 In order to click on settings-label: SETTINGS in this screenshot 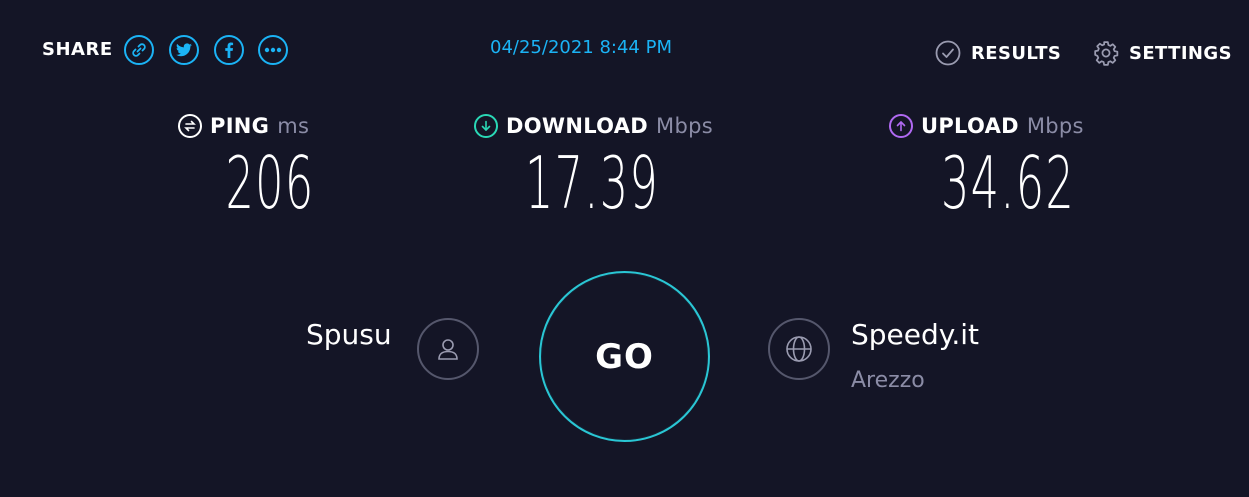, I will do `click(1180, 53)`.